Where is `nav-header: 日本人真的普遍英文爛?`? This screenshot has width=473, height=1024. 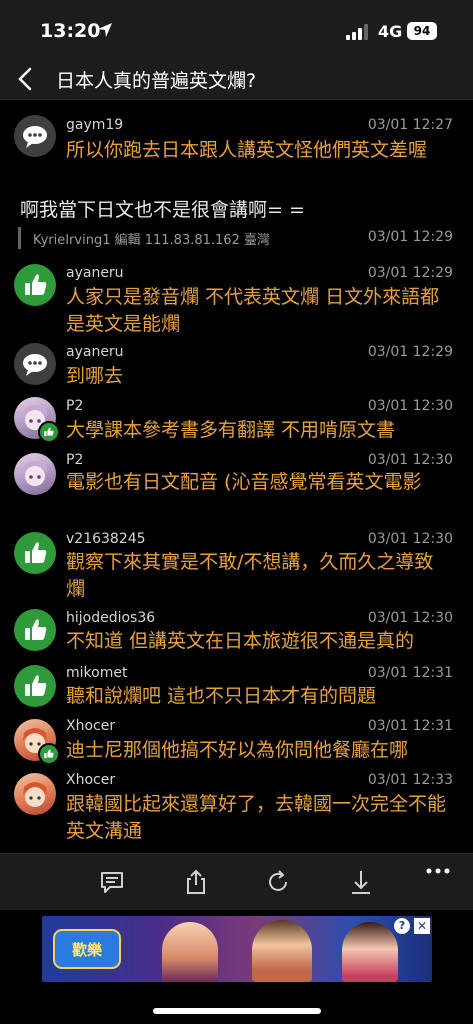 nav-header: 日本人真的普遍英文爛? is located at coordinates (236, 79).